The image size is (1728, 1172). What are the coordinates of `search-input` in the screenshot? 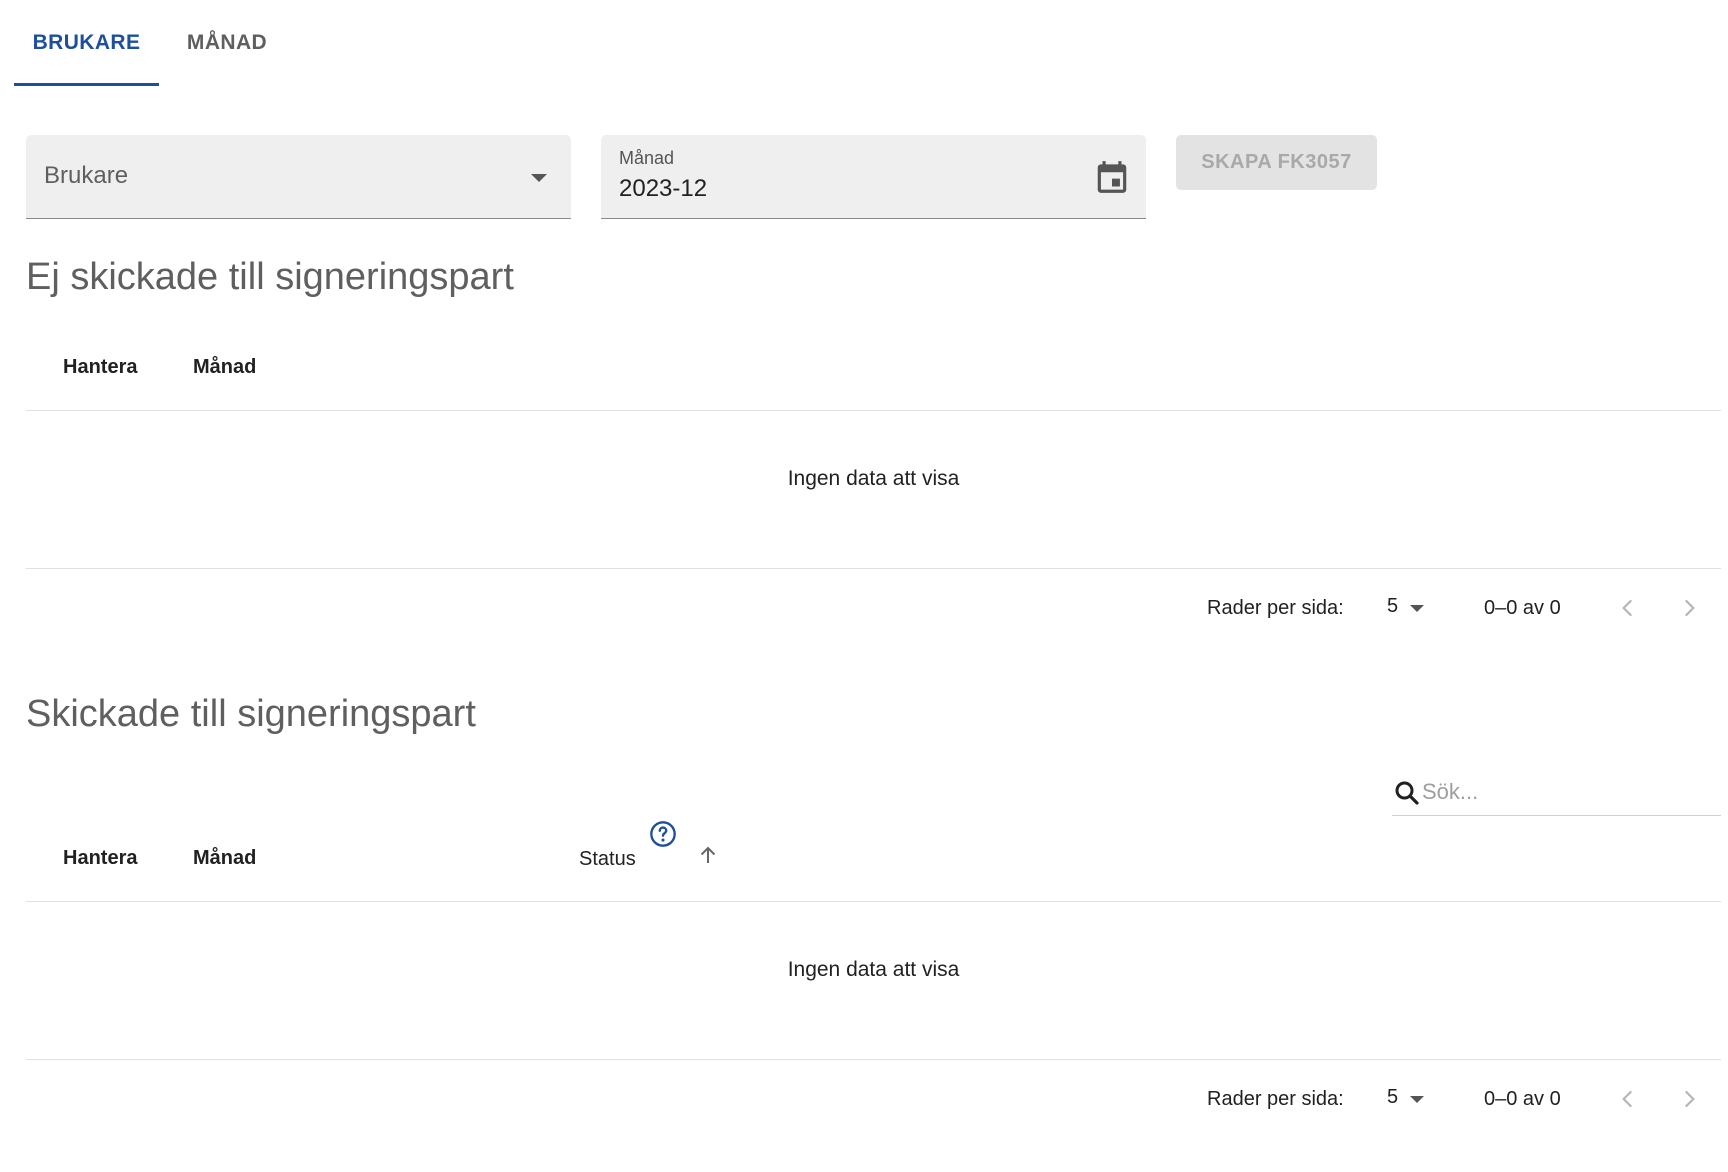 It's located at (1567, 792).